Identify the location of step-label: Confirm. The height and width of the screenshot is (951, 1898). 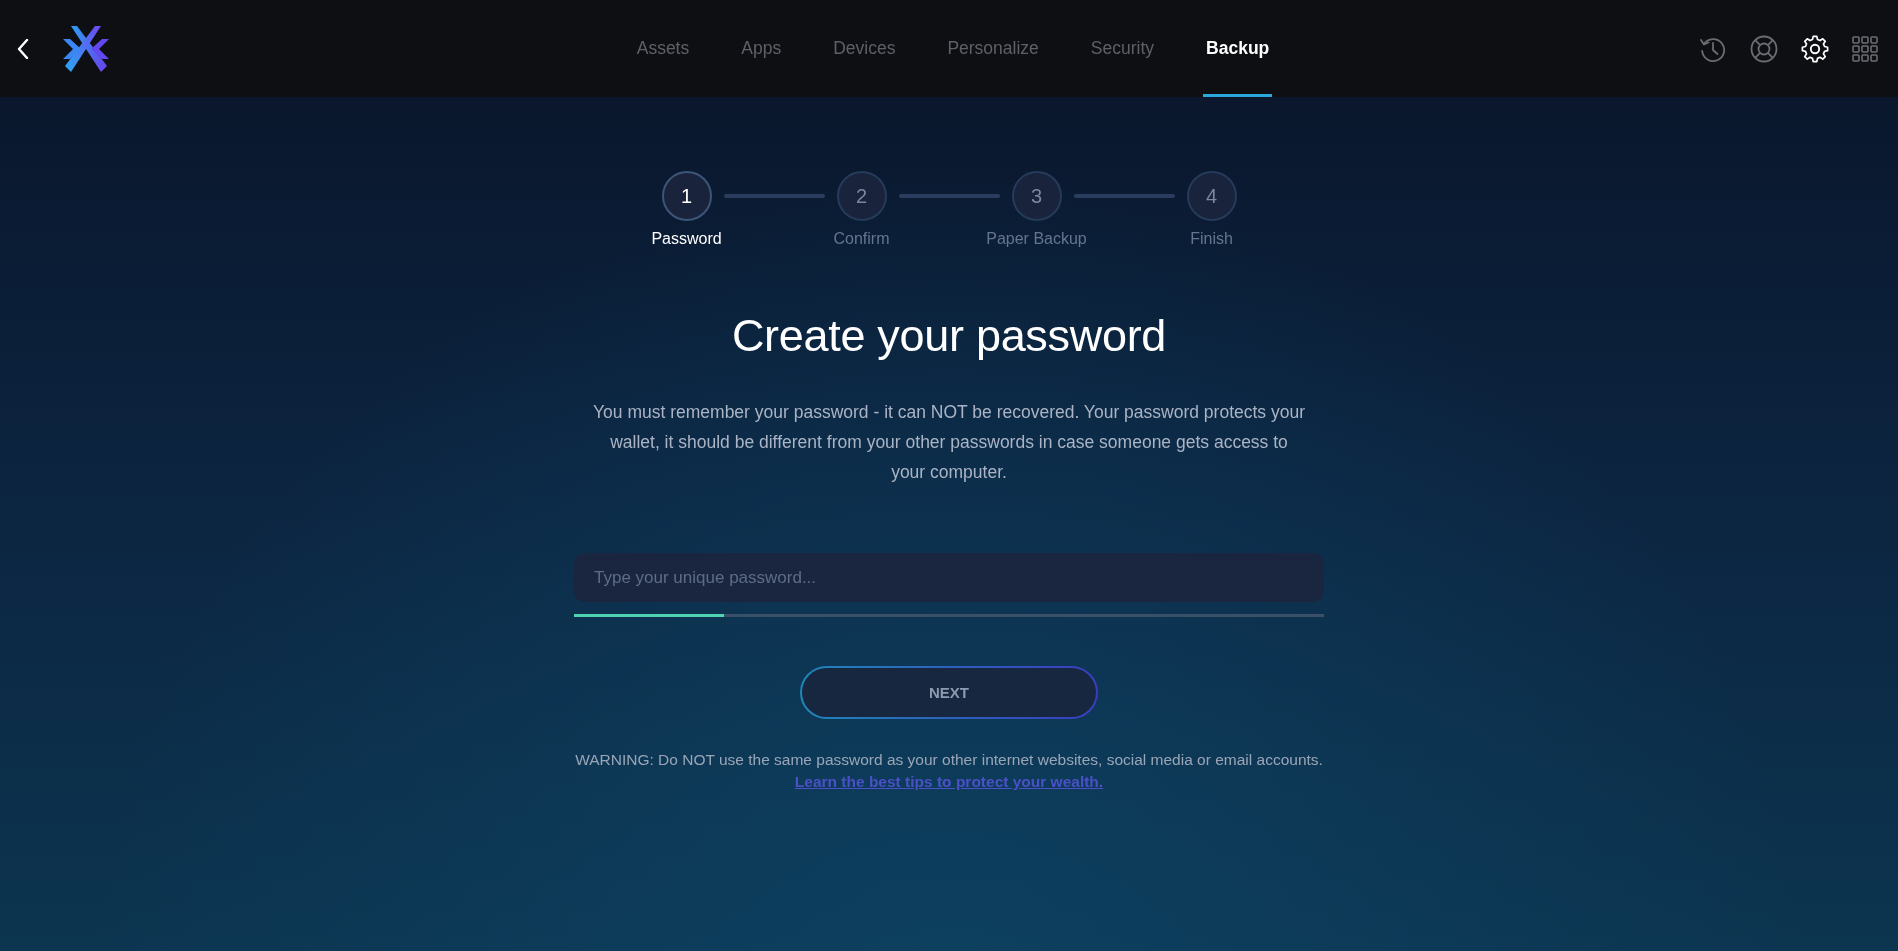
(861, 239).